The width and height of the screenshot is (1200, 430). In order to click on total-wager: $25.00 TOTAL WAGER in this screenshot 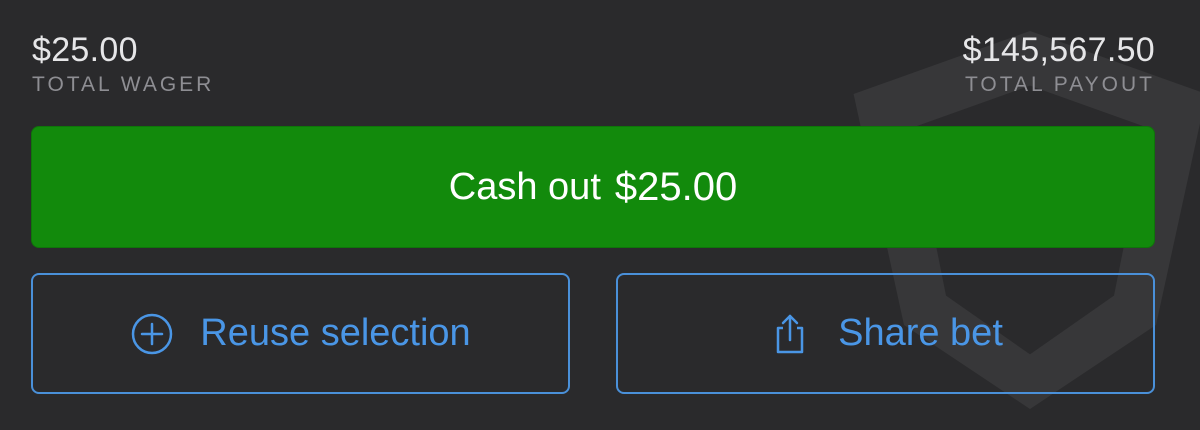, I will do `click(123, 64)`.